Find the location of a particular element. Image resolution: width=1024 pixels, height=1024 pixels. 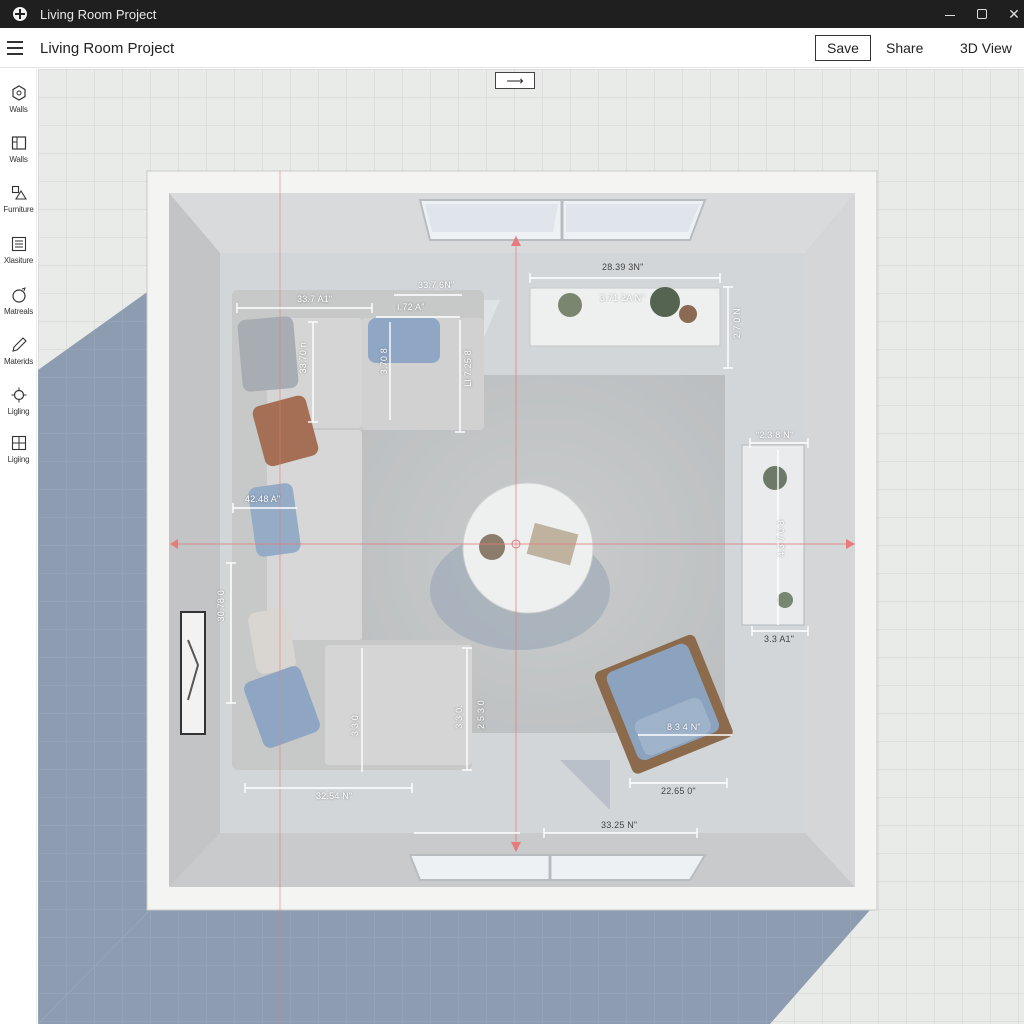

sidebar-item-ligling: Ligling is located at coordinates (18, 411).